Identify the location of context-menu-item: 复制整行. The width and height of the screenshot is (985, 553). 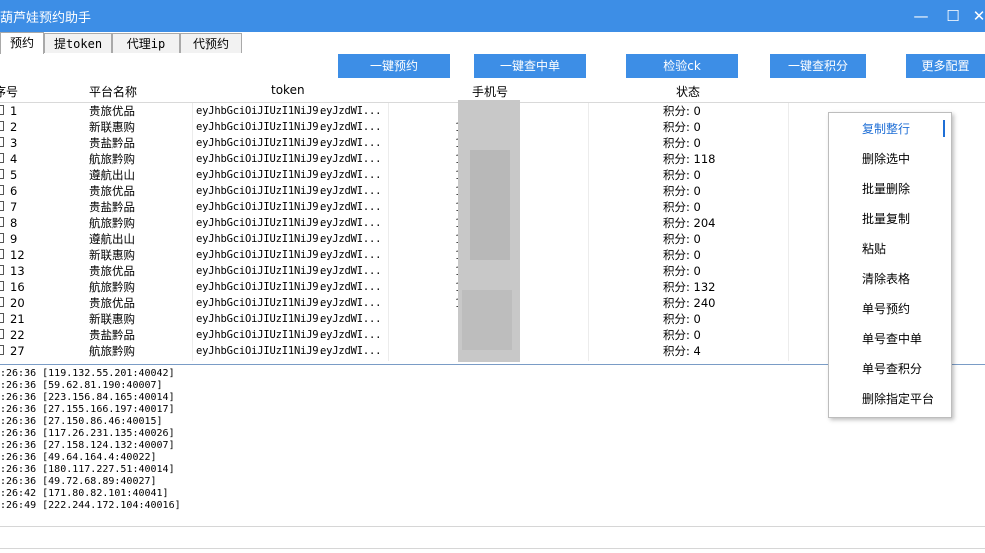
(890, 129).